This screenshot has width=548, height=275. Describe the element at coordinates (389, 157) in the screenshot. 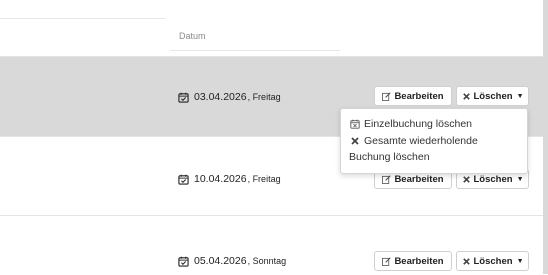

I see `menu-item-delete-series-label-line2: Buchung löschen` at that location.